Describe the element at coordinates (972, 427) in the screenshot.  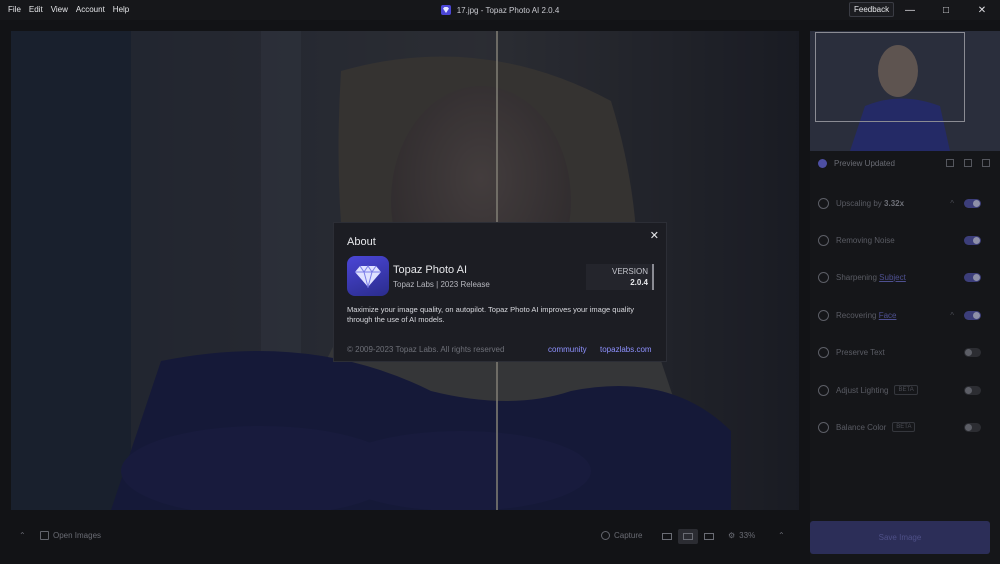
I see `balance-color-toggle` at that location.